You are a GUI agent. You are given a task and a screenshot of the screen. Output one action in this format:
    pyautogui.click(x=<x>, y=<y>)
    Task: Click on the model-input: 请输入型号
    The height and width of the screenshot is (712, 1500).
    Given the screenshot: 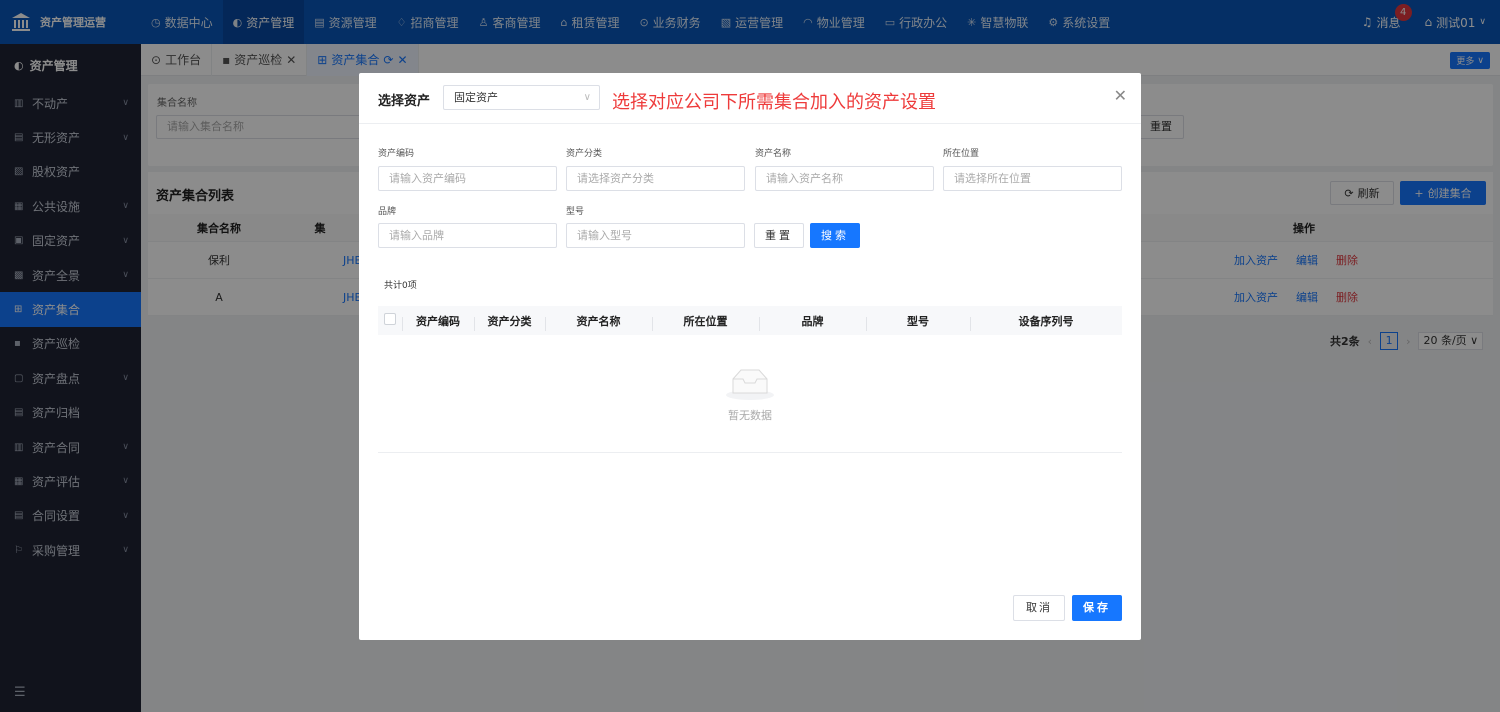 What is the action you would take?
    pyautogui.click(x=655, y=235)
    